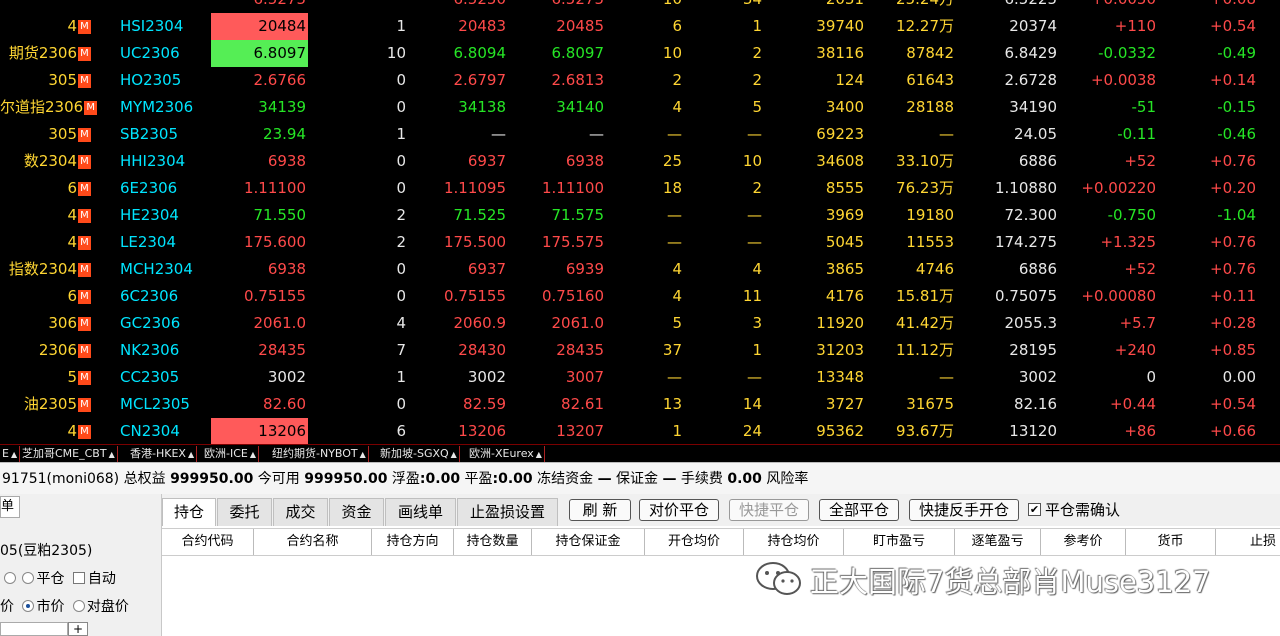 The width and height of the screenshot is (1280, 636). I want to click on col-stop-loss: 止损, so click(1248, 542).